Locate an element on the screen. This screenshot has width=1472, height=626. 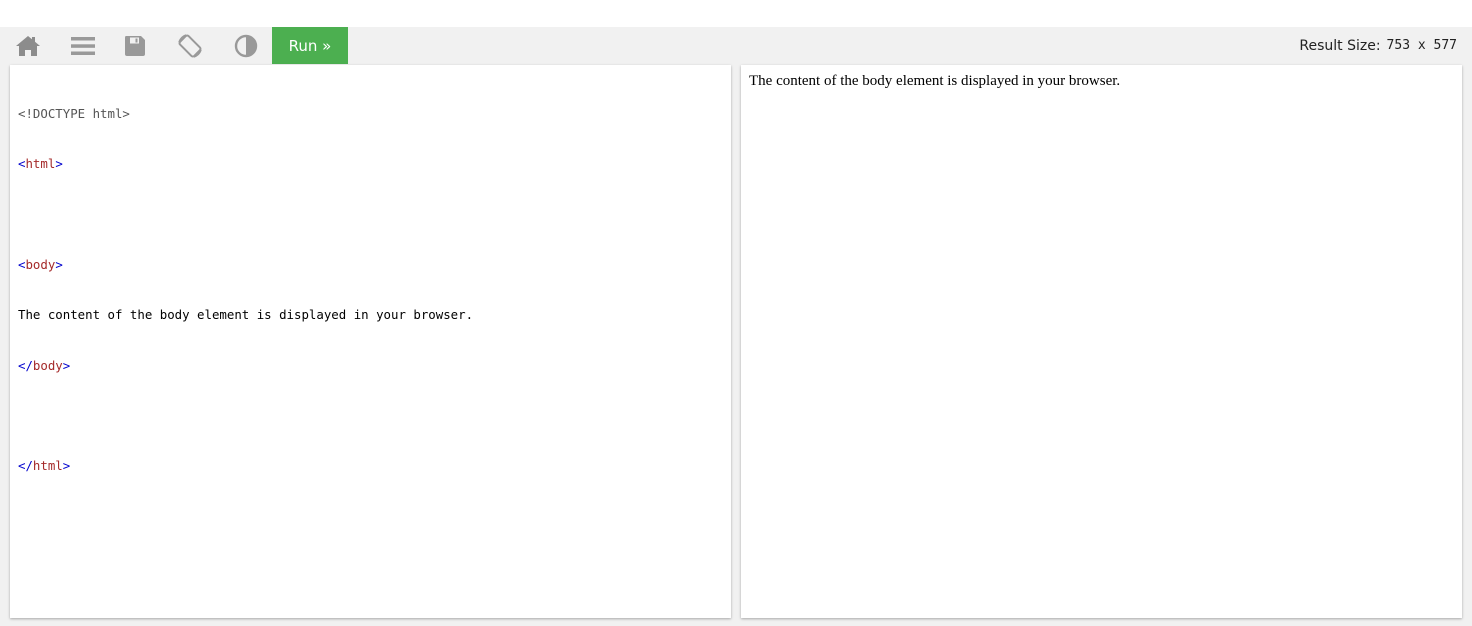
rotate-icon is located at coordinates (190, 45).